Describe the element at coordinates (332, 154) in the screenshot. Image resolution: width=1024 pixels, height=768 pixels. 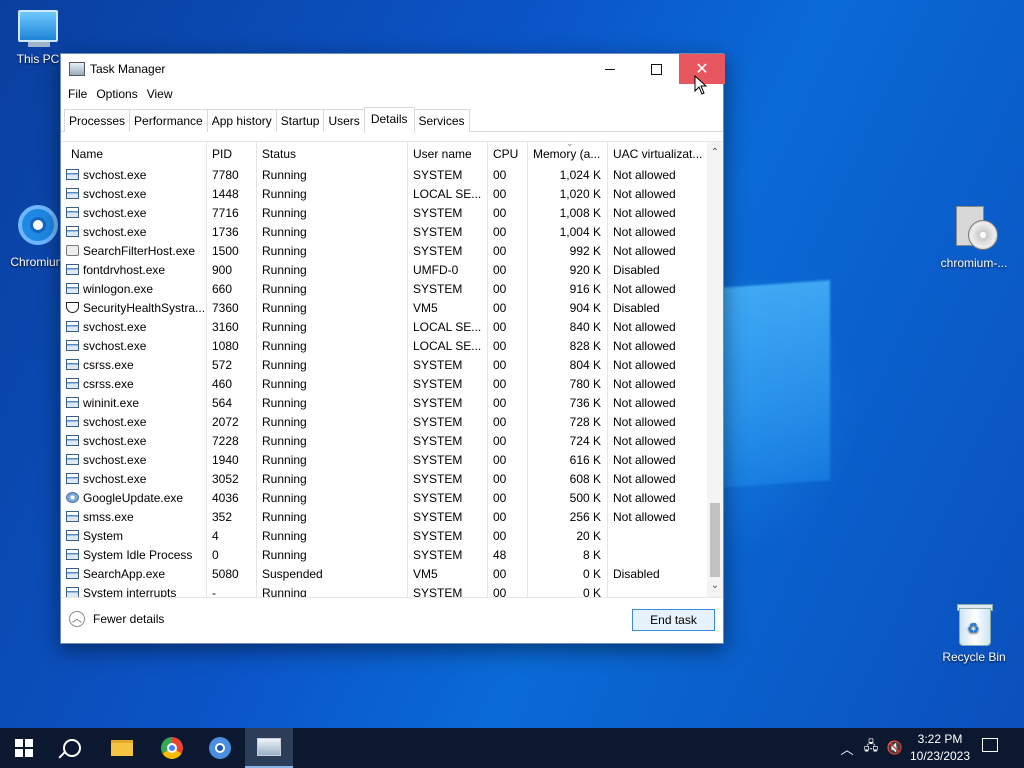
I see `column-header-status: Status` at that location.